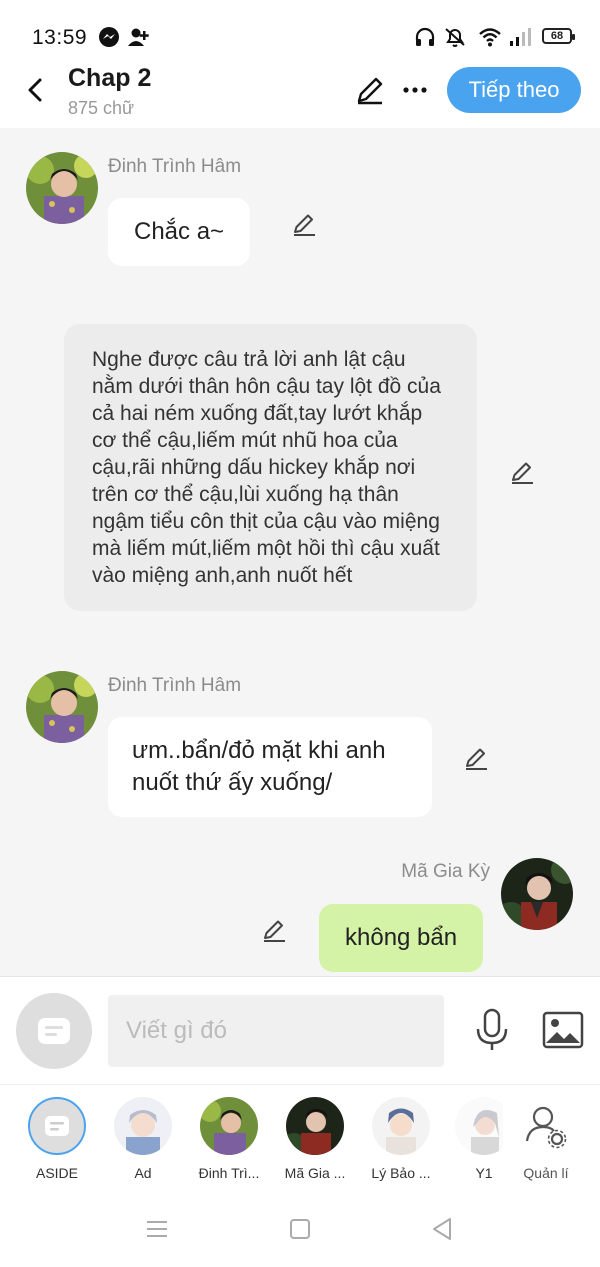 Image resolution: width=600 pixels, height=1267 pixels. I want to click on edit-button, so click(370, 90).